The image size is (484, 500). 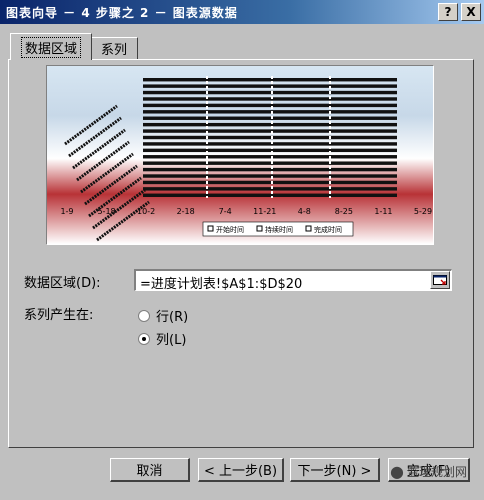 I want to click on x-tick-label: 1-9, so click(x=66, y=211).